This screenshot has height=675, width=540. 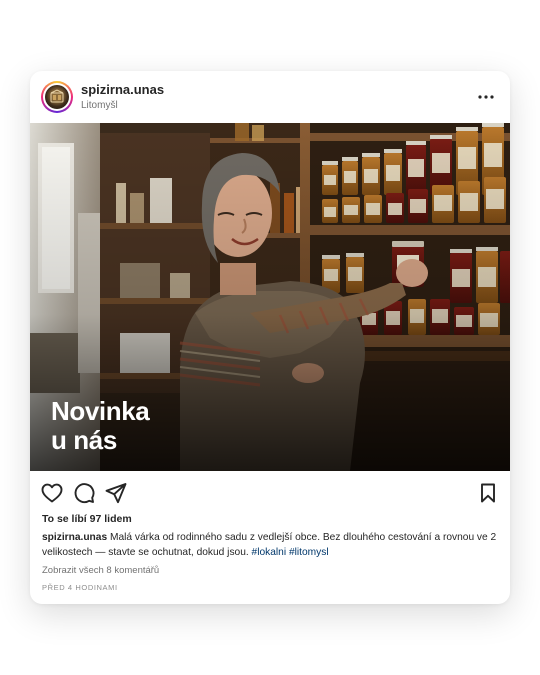 I want to click on more-icon, so click(x=486, y=97).